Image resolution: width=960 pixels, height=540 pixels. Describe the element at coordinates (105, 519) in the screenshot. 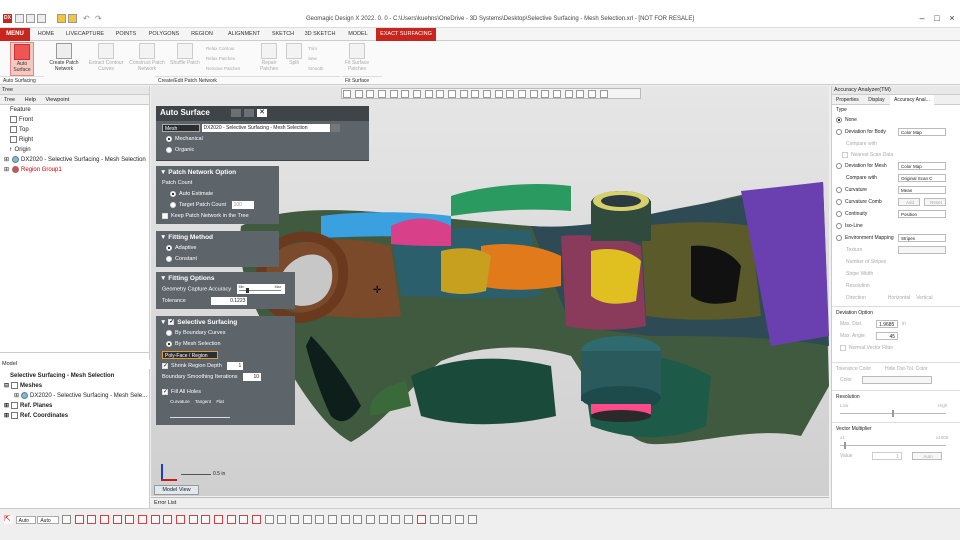

I see `filter-face-icon` at that location.